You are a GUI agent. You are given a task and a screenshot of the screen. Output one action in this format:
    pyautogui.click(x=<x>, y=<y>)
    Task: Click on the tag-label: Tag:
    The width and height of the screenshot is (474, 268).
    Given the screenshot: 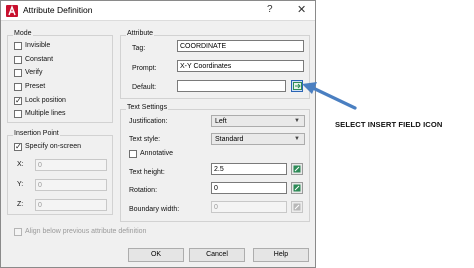 What is the action you would take?
    pyautogui.click(x=139, y=48)
    